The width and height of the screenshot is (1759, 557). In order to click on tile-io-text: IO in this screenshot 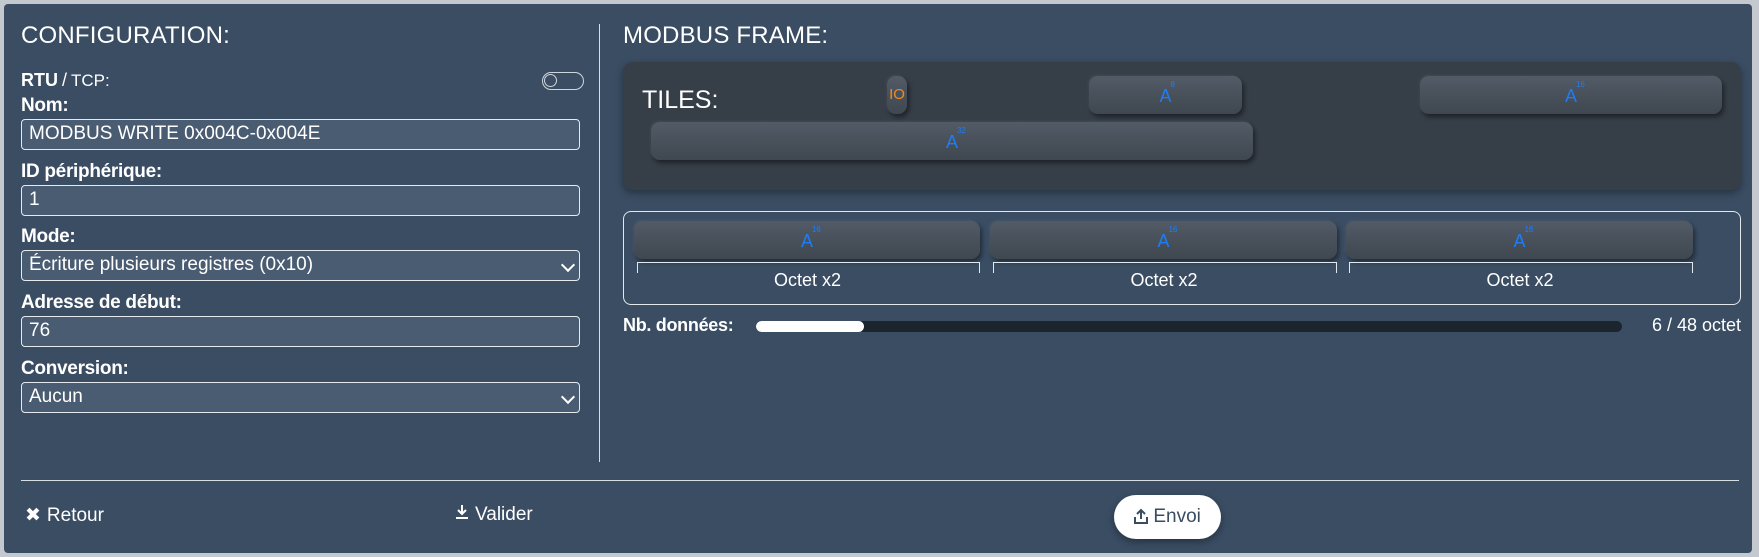, I will do `click(897, 94)`.